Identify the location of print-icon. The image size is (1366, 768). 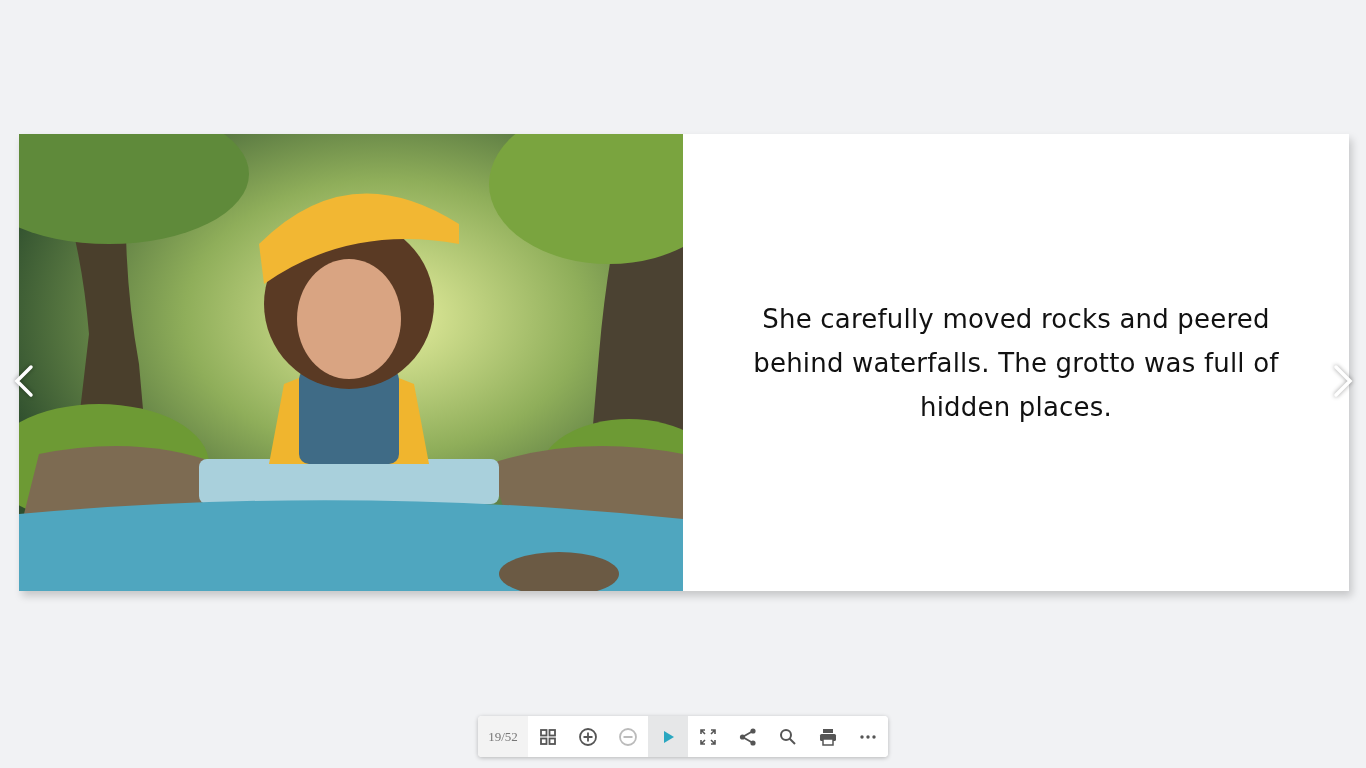
(828, 736).